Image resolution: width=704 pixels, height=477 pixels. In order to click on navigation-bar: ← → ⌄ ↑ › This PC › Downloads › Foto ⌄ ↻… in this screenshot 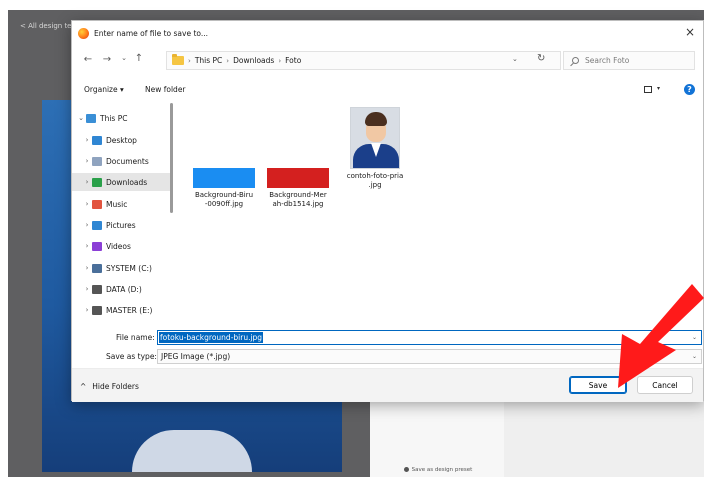, I will do `click(387, 61)`.